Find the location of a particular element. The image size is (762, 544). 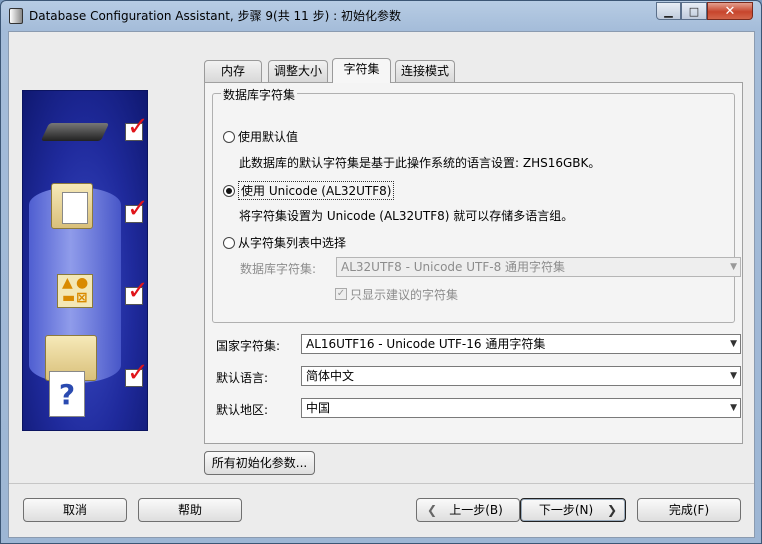

minimize-button: ▁ is located at coordinates (668, 11).